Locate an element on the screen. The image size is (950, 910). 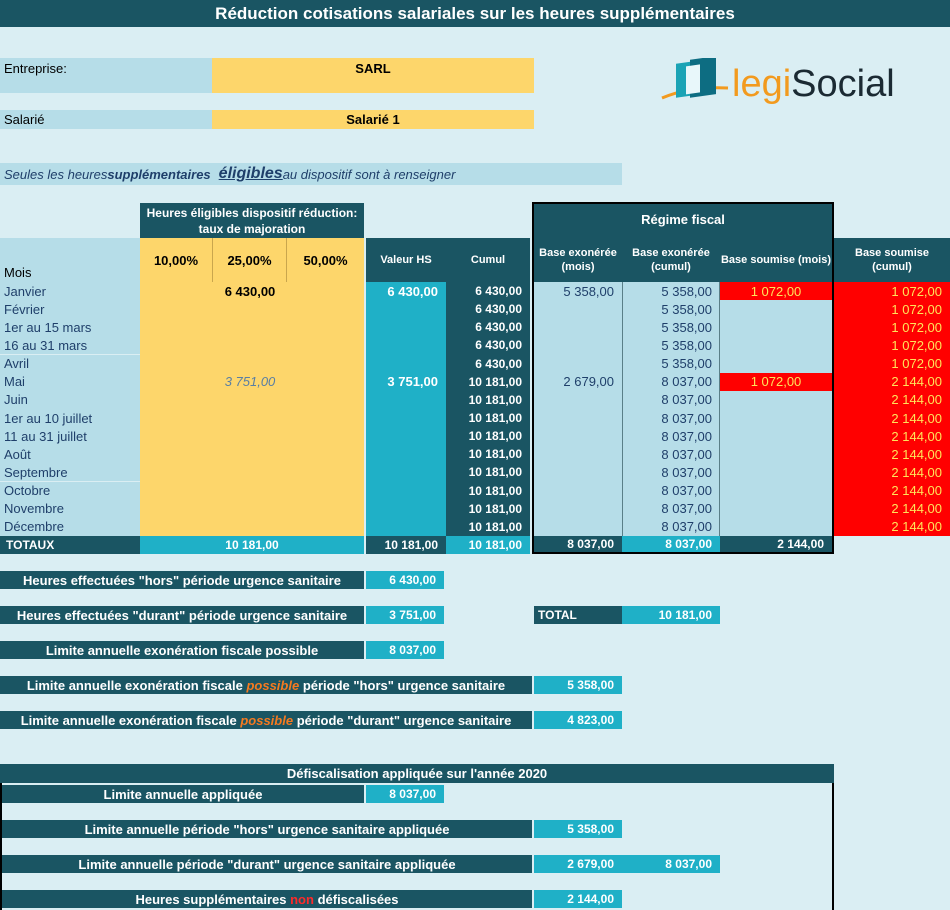
month-label: Avril is located at coordinates (70, 363).